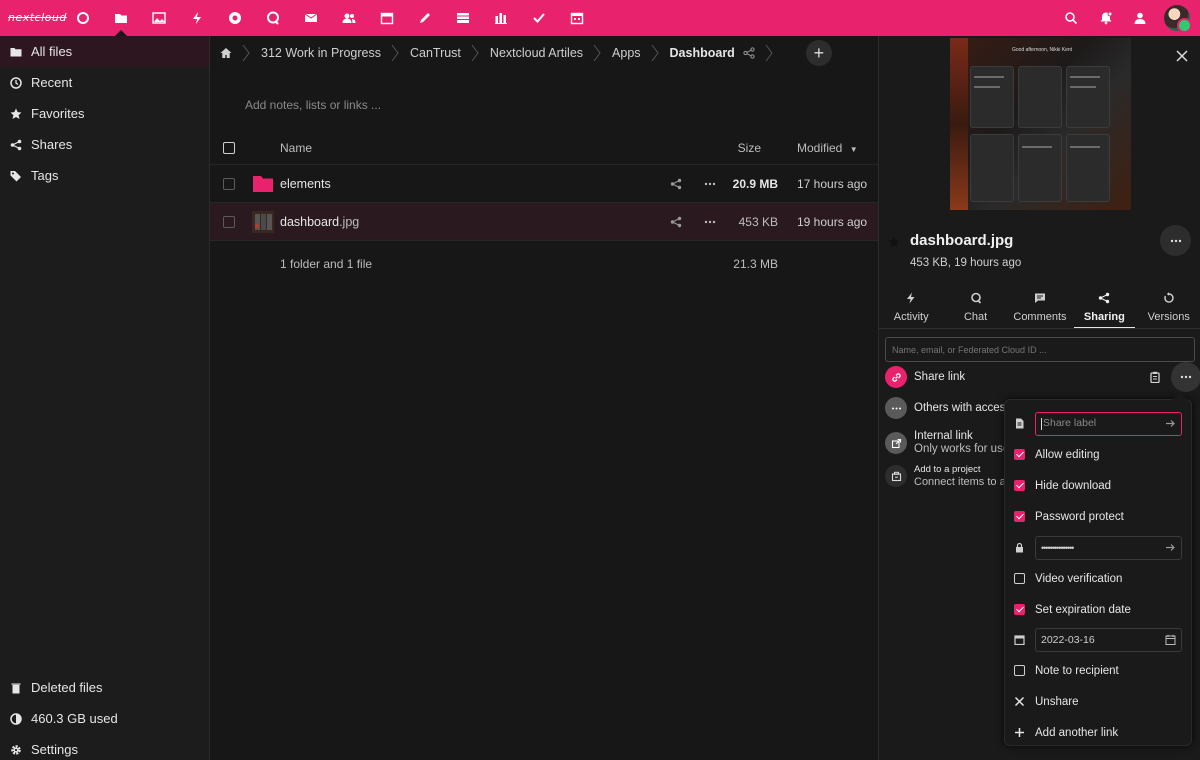 The image size is (1200, 760). What do you see at coordinates (121, 18) in the screenshot?
I see `files-app-icon` at bounding box center [121, 18].